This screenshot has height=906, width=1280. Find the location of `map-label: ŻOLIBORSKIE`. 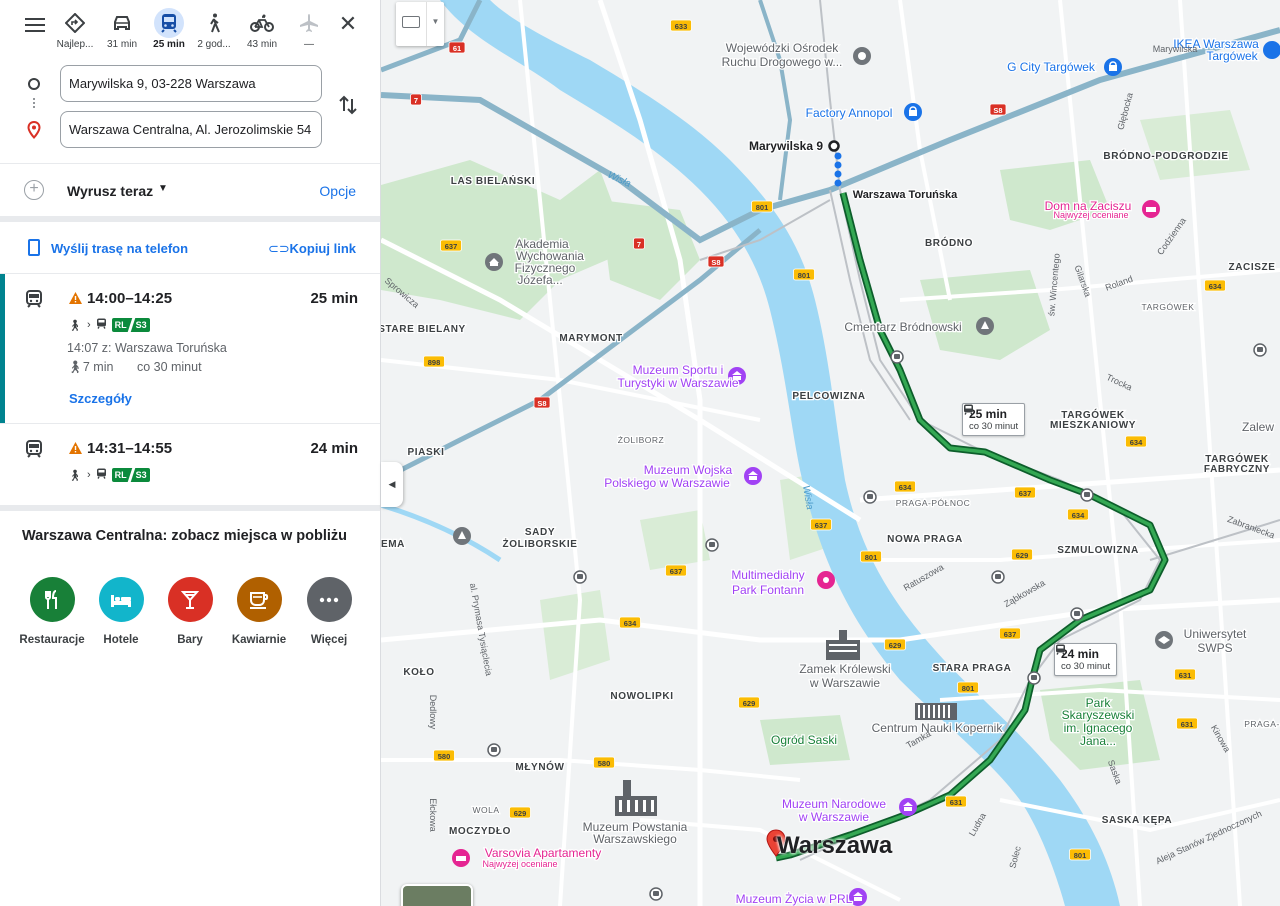

map-label: ŻOLIBORSKIE is located at coordinates (539, 544).